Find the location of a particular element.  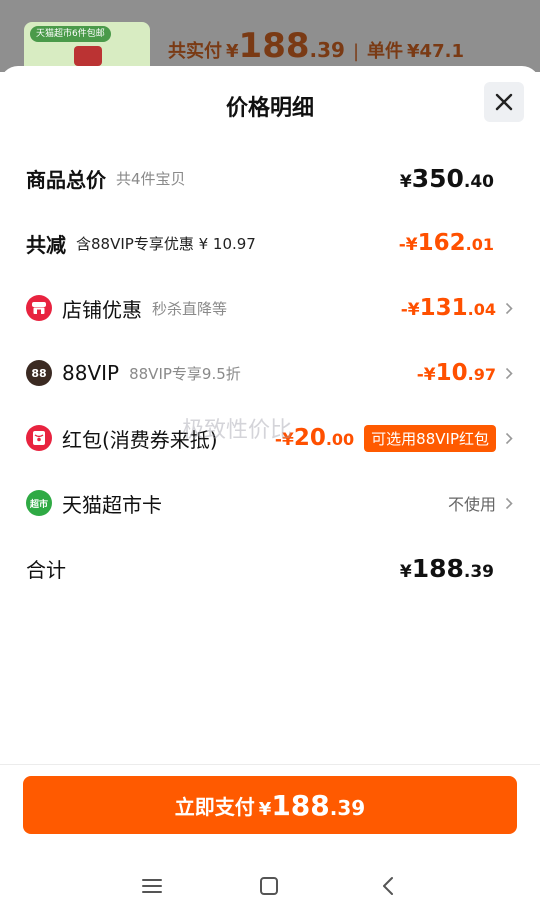

goods-total-amount: ¥ 350 .40 is located at coordinates (447, 178).